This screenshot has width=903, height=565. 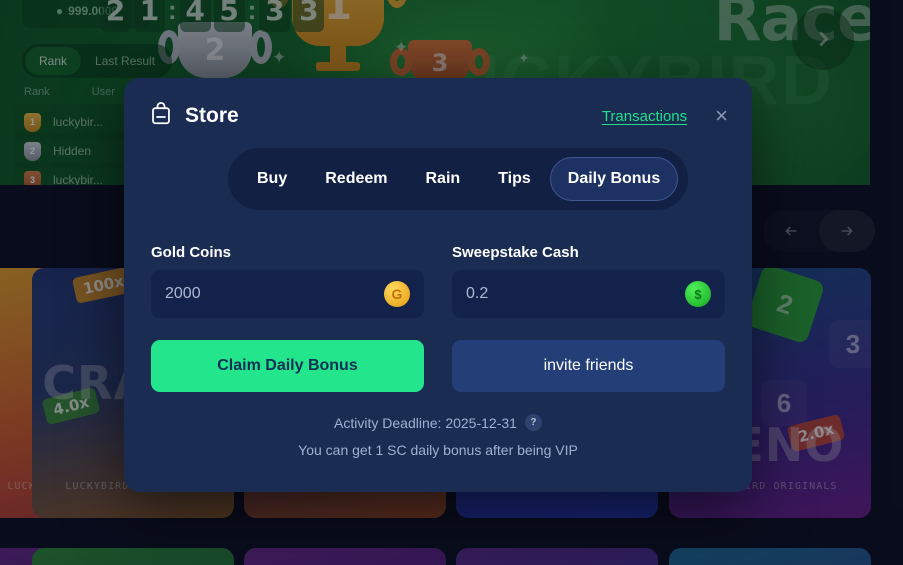 I want to click on modal-title-group: Store, so click(x=194, y=116).